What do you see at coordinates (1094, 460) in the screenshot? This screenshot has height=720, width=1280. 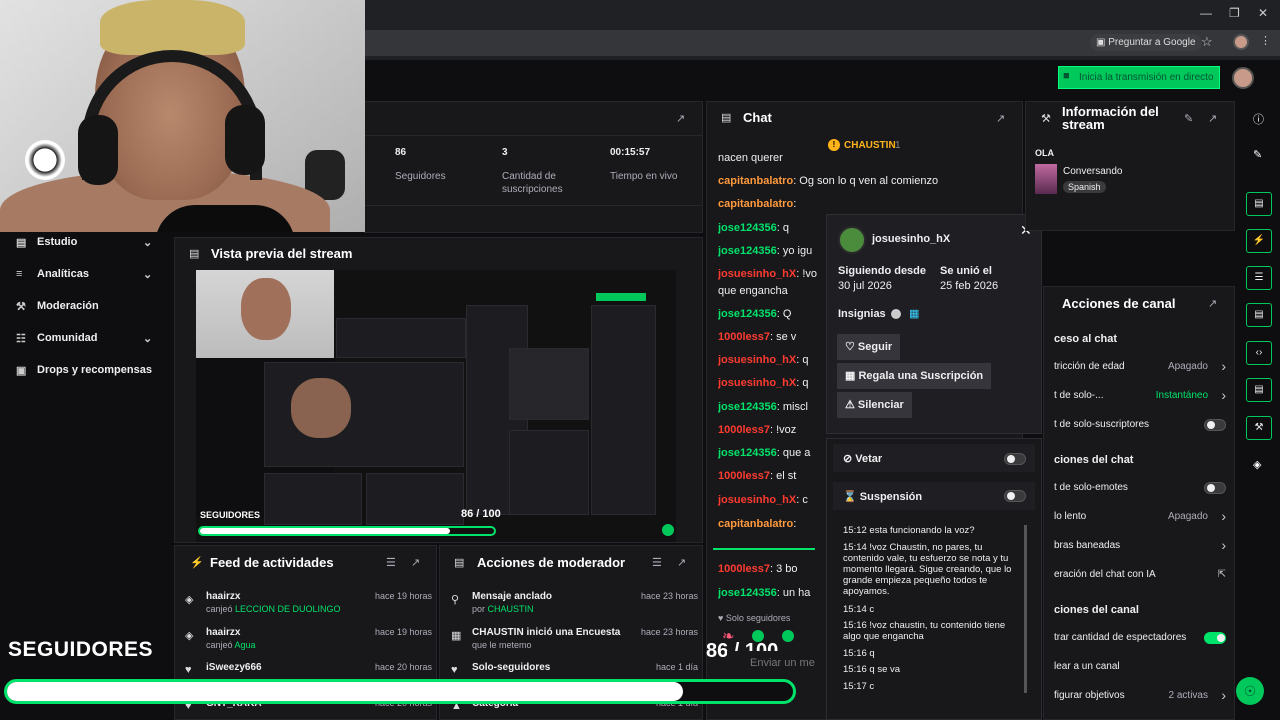 I see `channel-action-label: ciones del chat` at bounding box center [1094, 460].